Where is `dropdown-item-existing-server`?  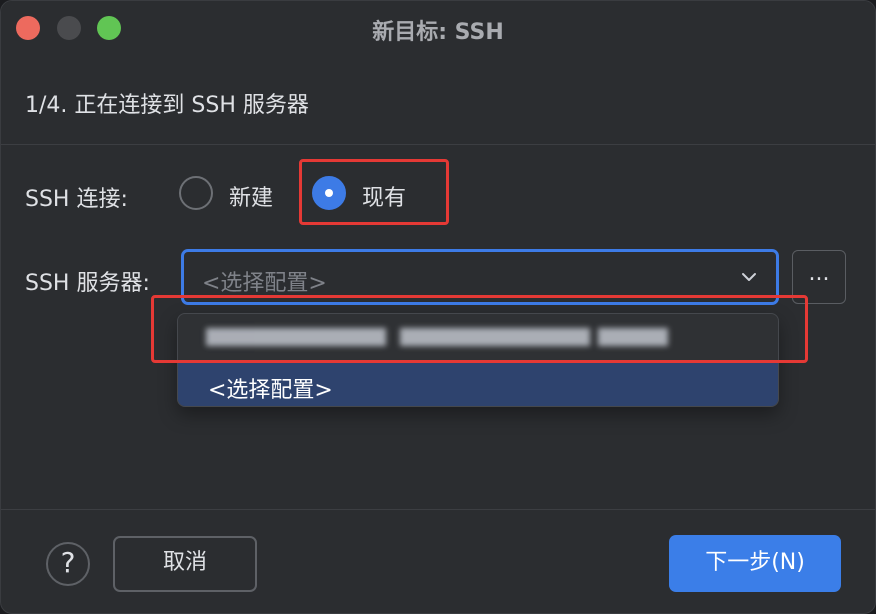
dropdown-item-existing-server is located at coordinates (478, 337).